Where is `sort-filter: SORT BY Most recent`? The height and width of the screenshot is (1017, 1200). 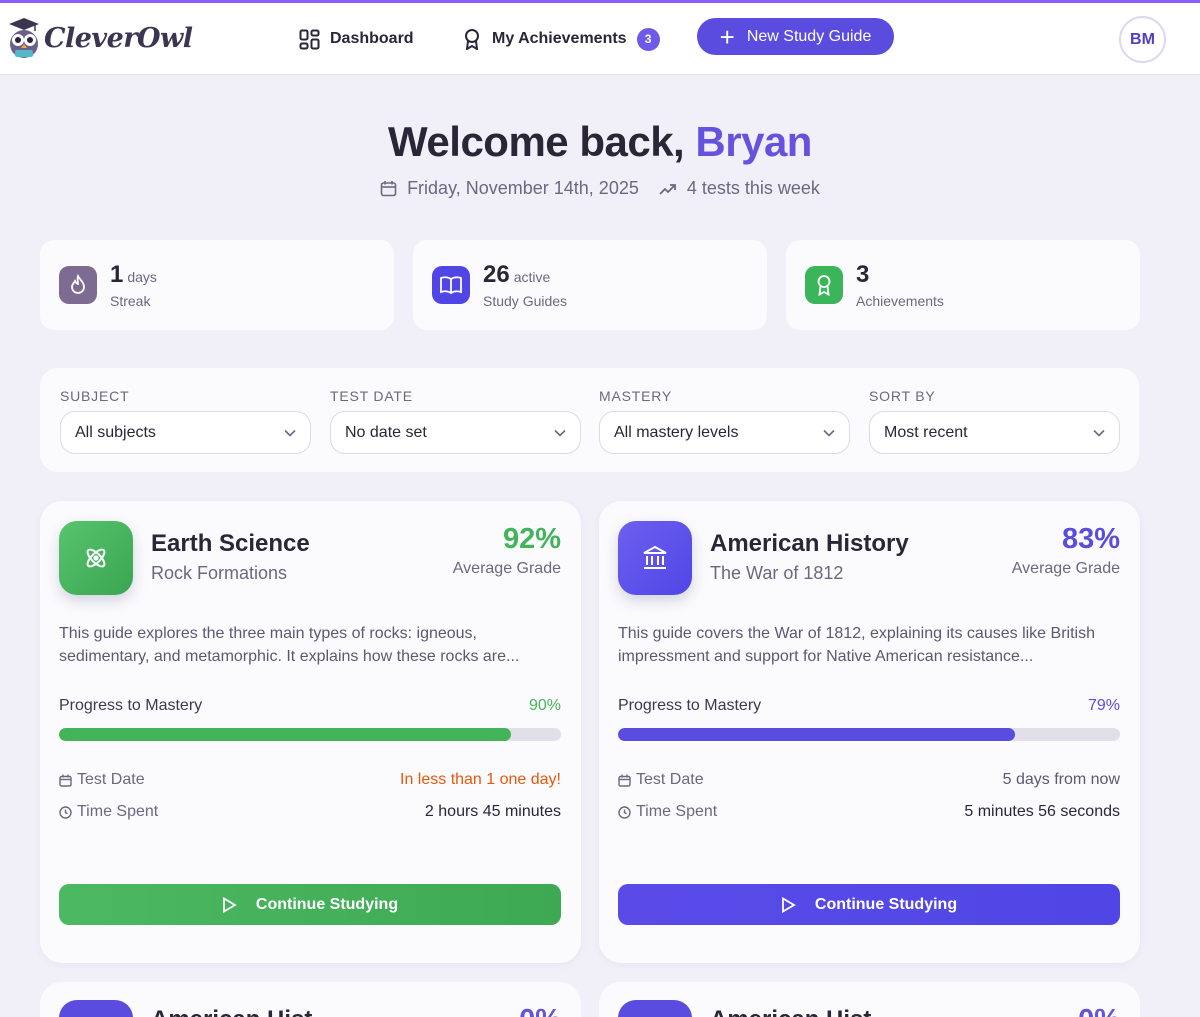 sort-filter: SORT BY Most recent is located at coordinates (994, 421).